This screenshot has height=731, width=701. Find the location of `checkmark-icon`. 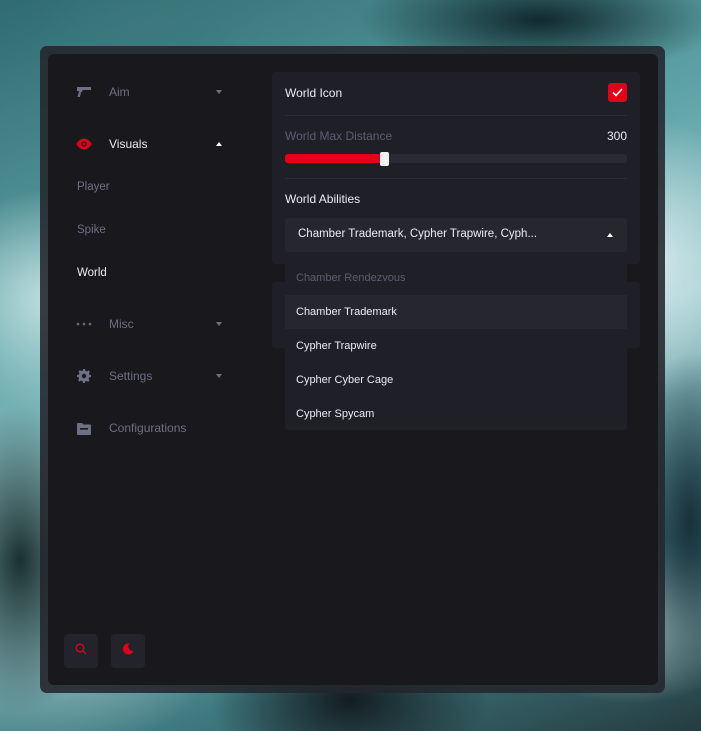

checkmark-icon is located at coordinates (617, 93).